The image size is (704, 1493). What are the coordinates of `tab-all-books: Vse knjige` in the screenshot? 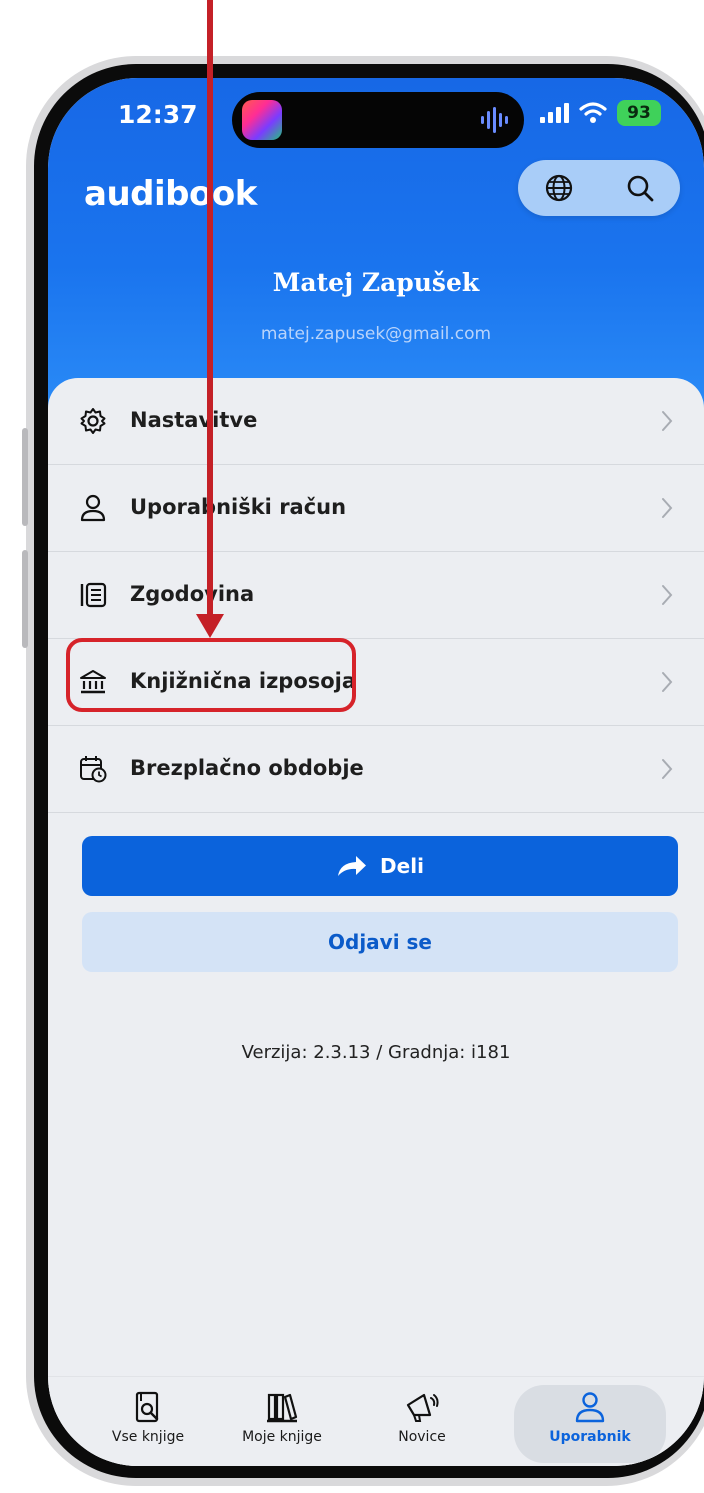 It's located at (148, 1424).